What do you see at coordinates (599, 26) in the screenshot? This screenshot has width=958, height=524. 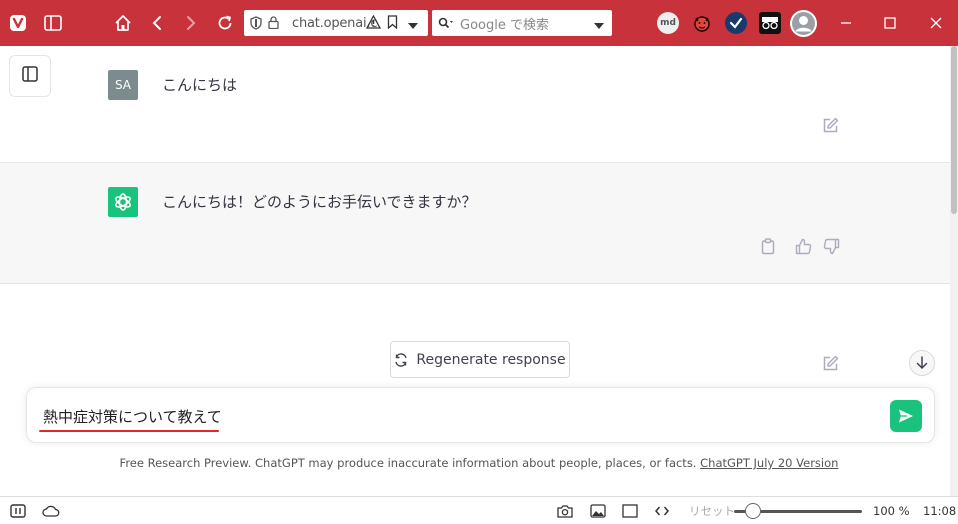 I see `search-dropdown-icon` at bounding box center [599, 26].